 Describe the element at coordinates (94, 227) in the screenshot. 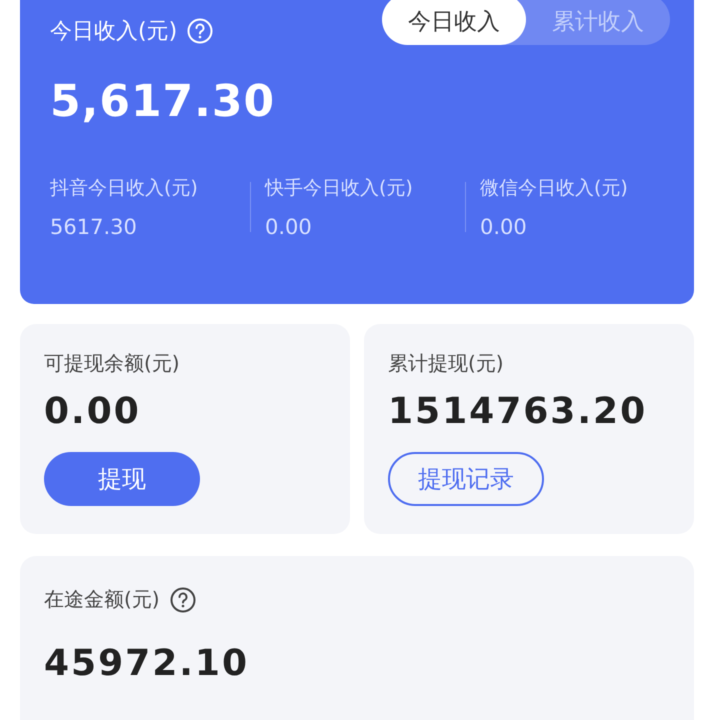

I see `platform-value: 5617.30` at that location.